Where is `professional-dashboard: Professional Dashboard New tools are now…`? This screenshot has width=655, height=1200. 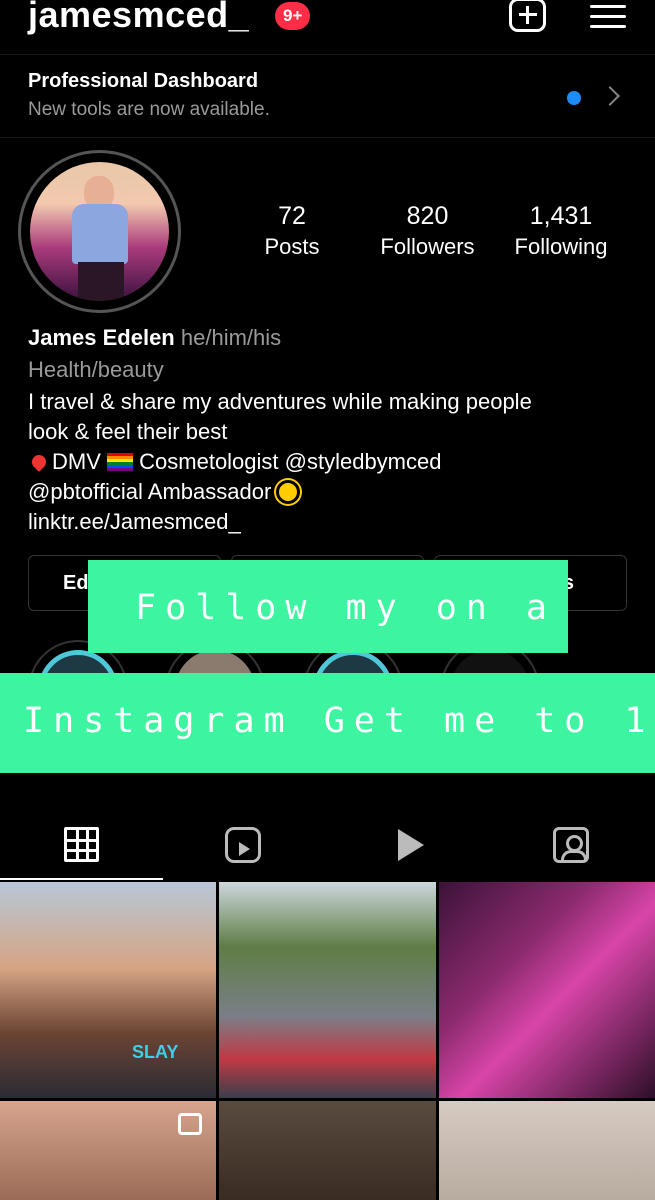
professional-dashboard: Professional Dashboard New tools are now… is located at coordinates (327, 96).